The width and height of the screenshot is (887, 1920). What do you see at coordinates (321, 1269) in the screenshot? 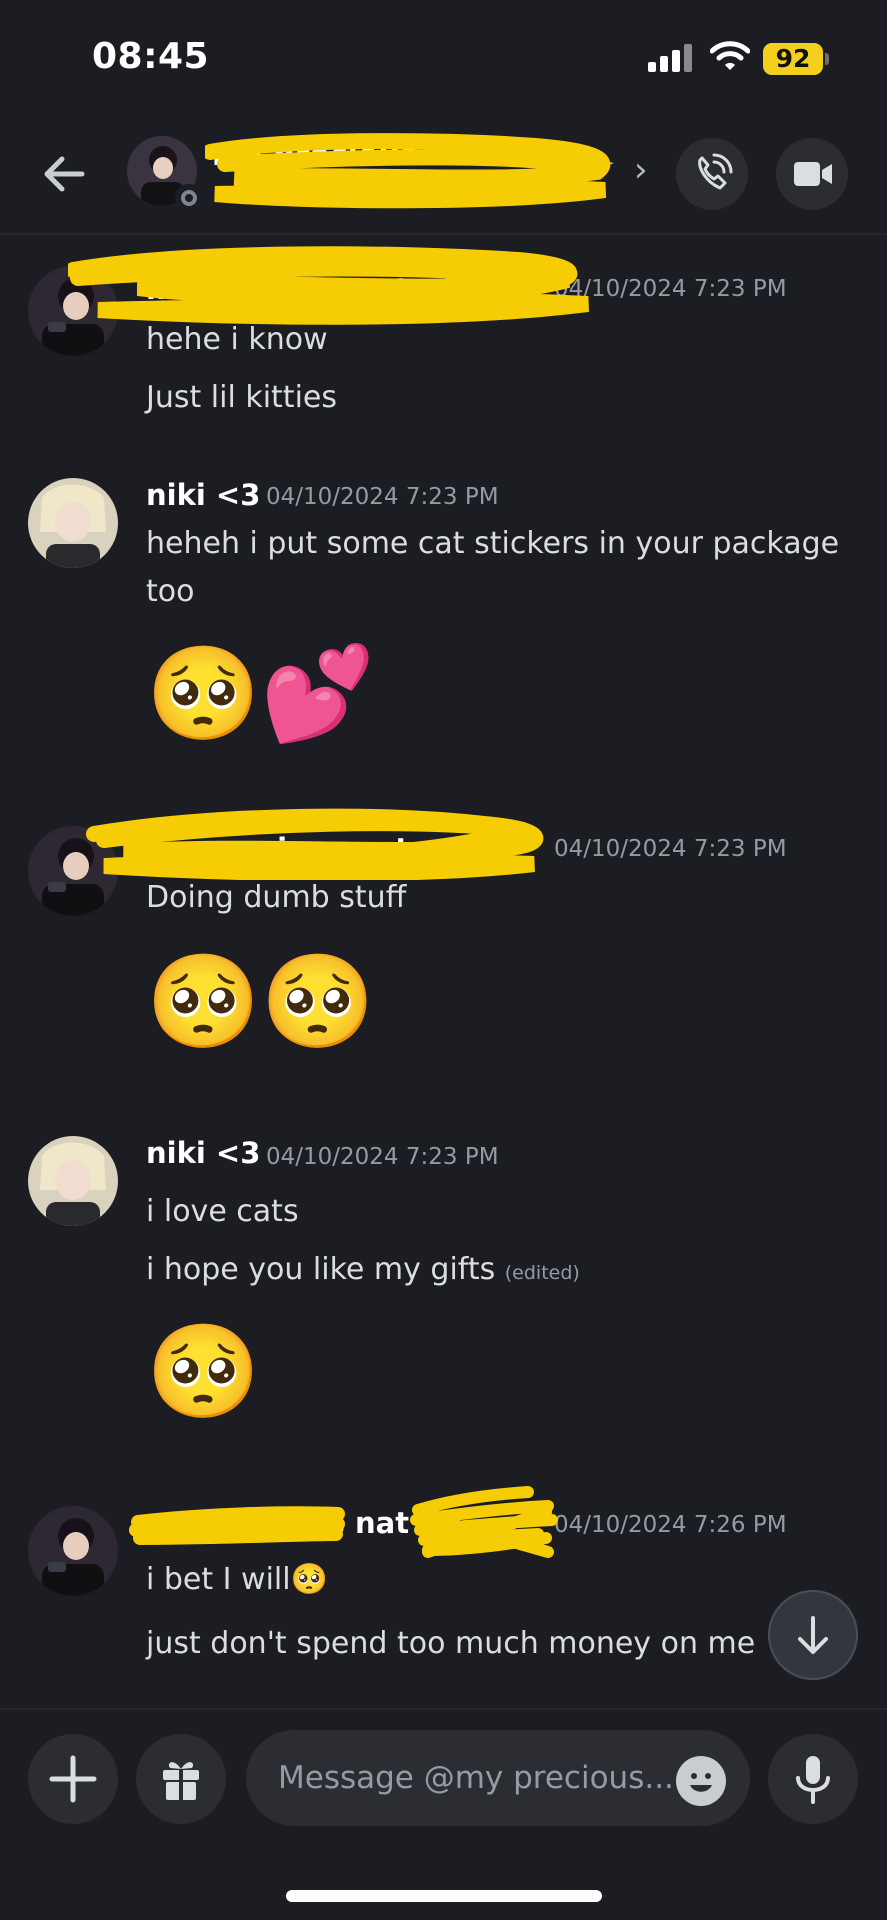
I see `message-text-content: i hope you like my gifts` at bounding box center [321, 1269].